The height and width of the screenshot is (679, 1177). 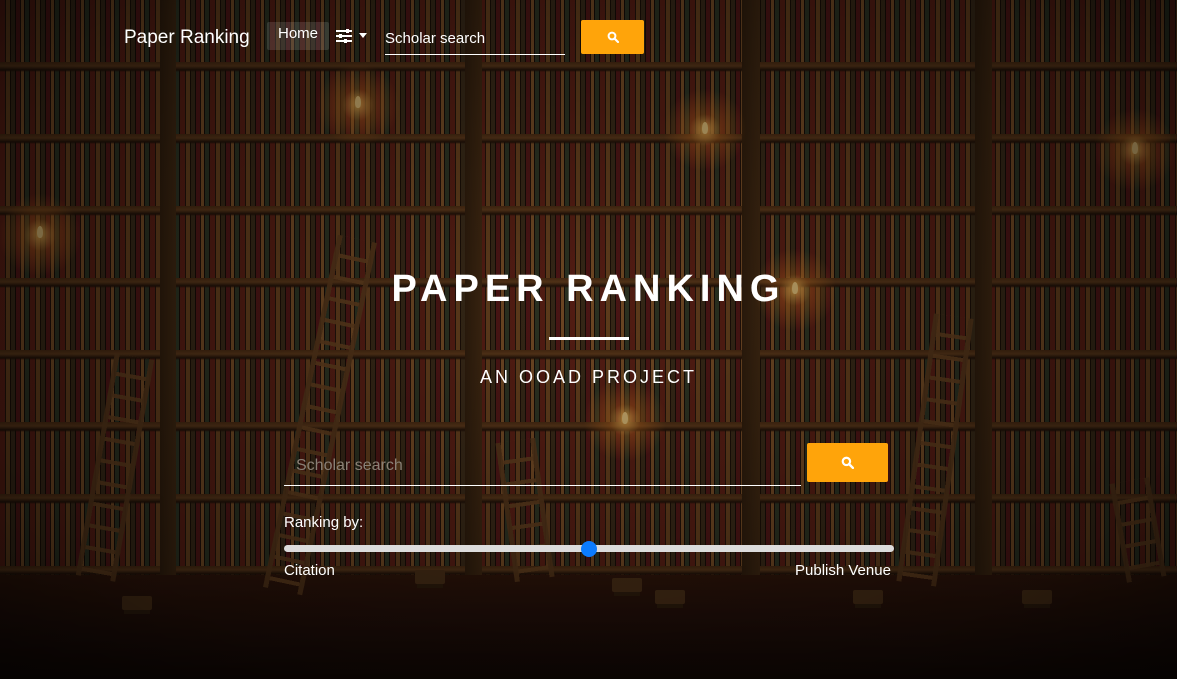 What do you see at coordinates (589, 549) in the screenshot?
I see `ranking-slider-thumb` at bounding box center [589, 549].